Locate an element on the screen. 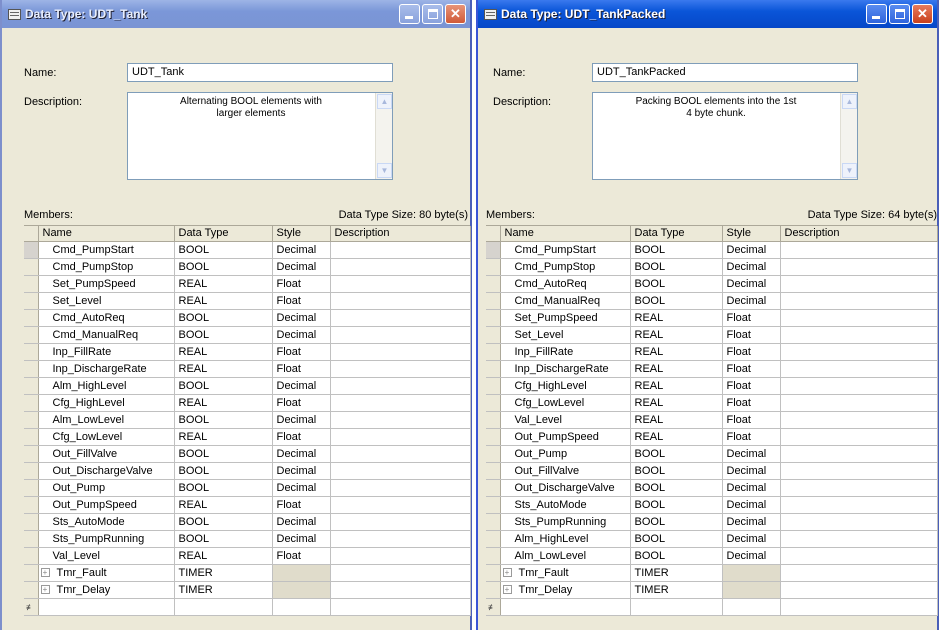 Image resolution: width=939 pixels, height=630 pixels. column-header-data-type: Data Type is located at coordinates (676, 234).